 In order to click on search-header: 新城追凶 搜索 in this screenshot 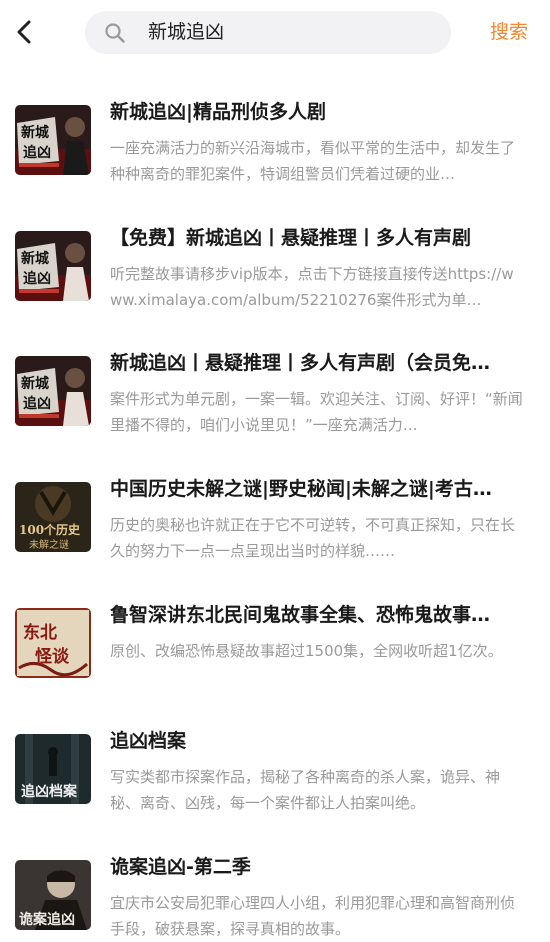, I will do `click(275, 32)`.